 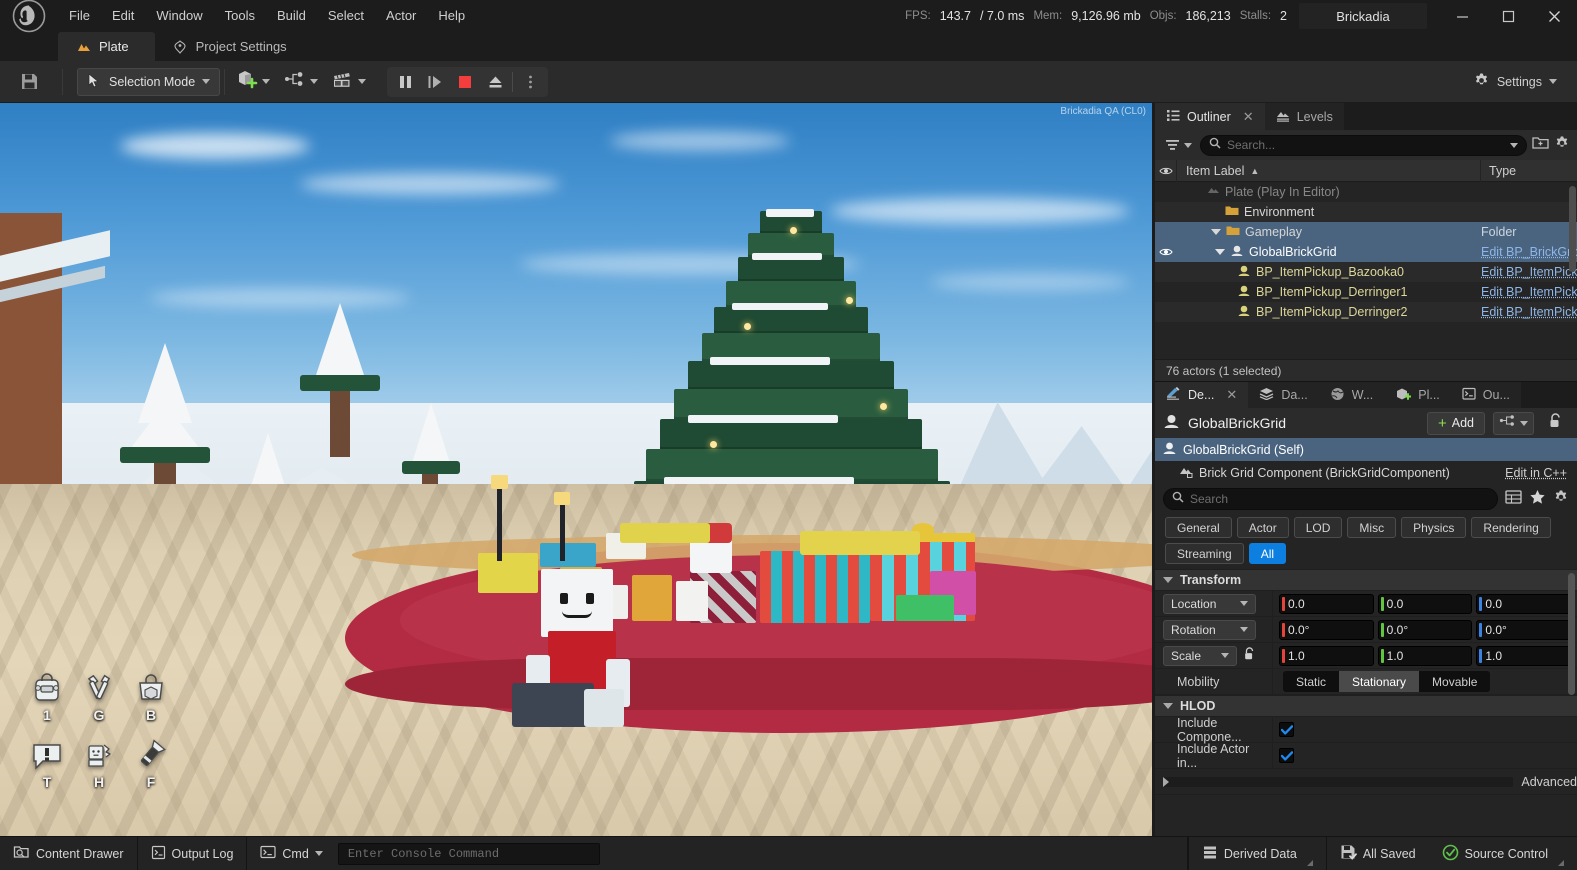 What do you see at coordinates (1326, 629) in the screenshot?
I see `rotation-x-field: 0.0°` at bounding box center [1326, 629].